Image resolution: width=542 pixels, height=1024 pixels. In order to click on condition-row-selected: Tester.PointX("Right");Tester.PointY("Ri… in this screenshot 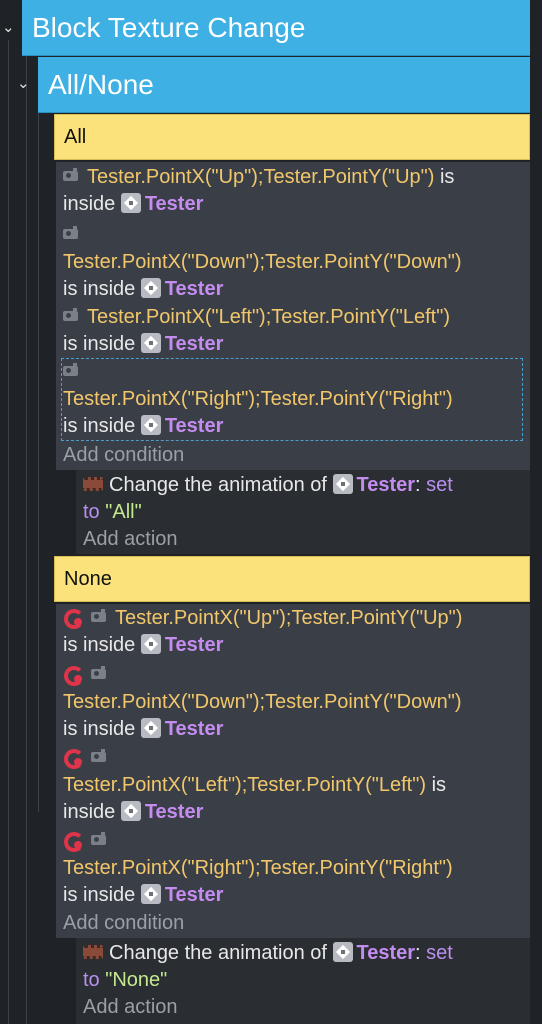, I will do `click(292, 399)`.